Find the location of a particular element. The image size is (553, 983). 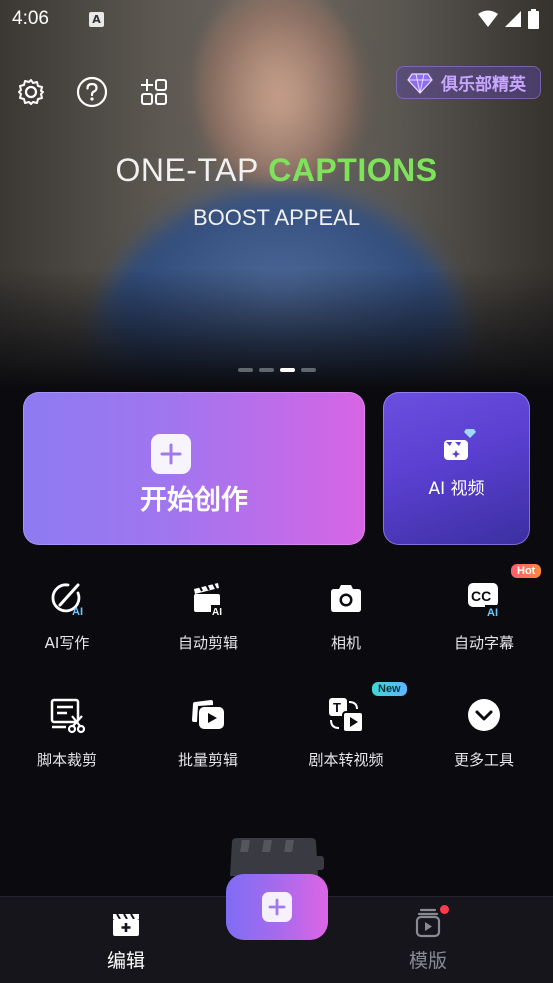

tool-label: AI写作 is located at coordinates (67, 643).